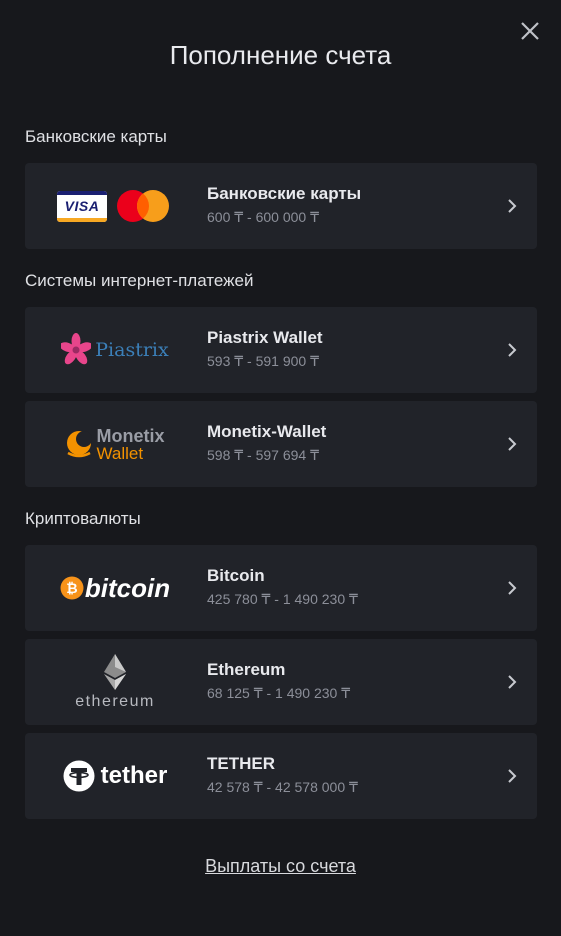  Describe the element at coordinates (96, 136) in the screenshot. I see `section-title-bank-cards: Банковские карты` at that location.